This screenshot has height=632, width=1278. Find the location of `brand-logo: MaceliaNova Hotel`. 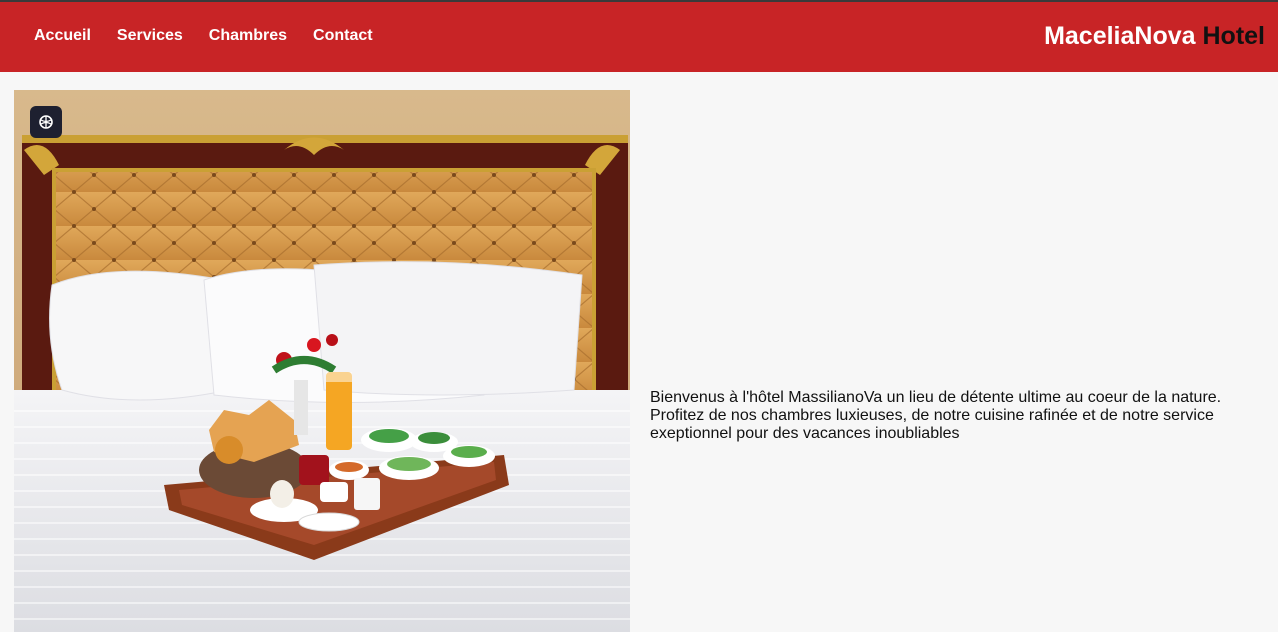

brand-logo: MaceliaNova Hotel is located at coordinates (1154, 36).